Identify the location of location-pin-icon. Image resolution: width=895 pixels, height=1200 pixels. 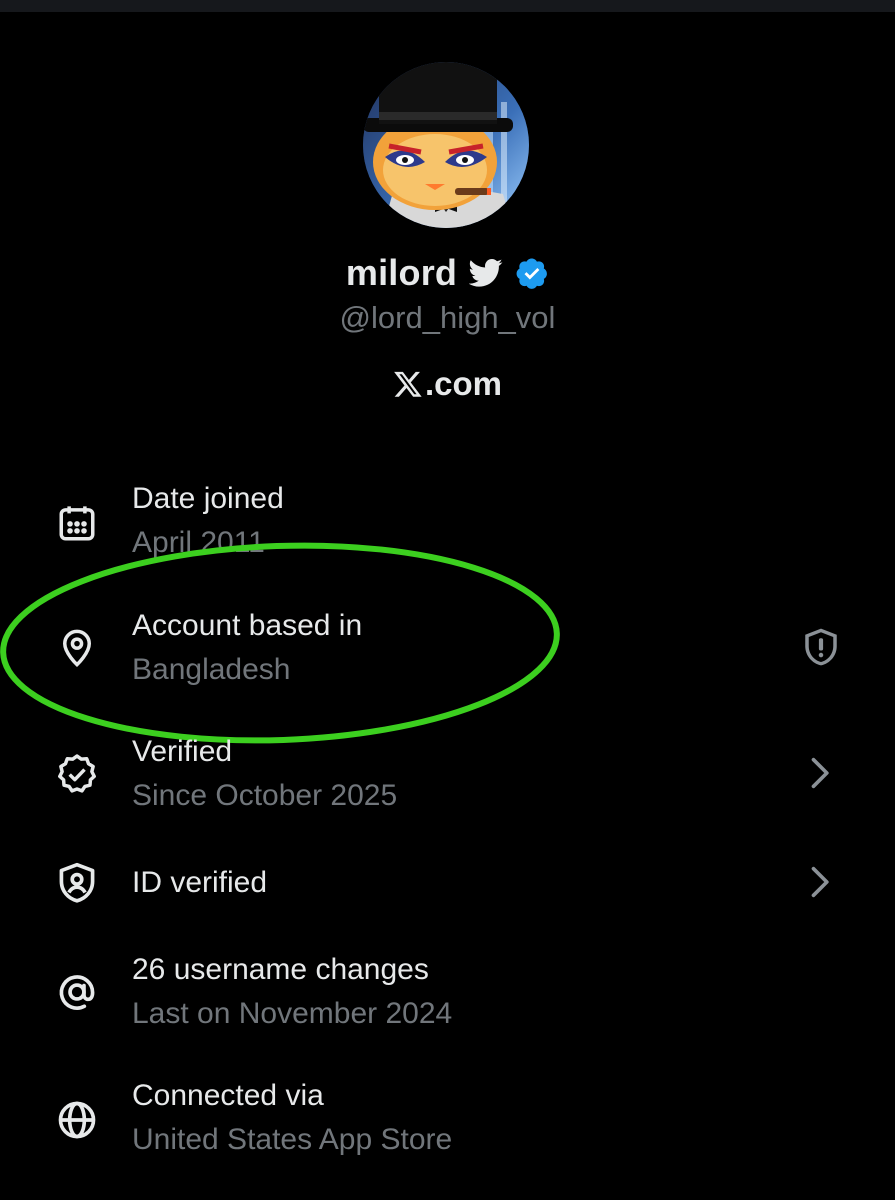
(77, 648).